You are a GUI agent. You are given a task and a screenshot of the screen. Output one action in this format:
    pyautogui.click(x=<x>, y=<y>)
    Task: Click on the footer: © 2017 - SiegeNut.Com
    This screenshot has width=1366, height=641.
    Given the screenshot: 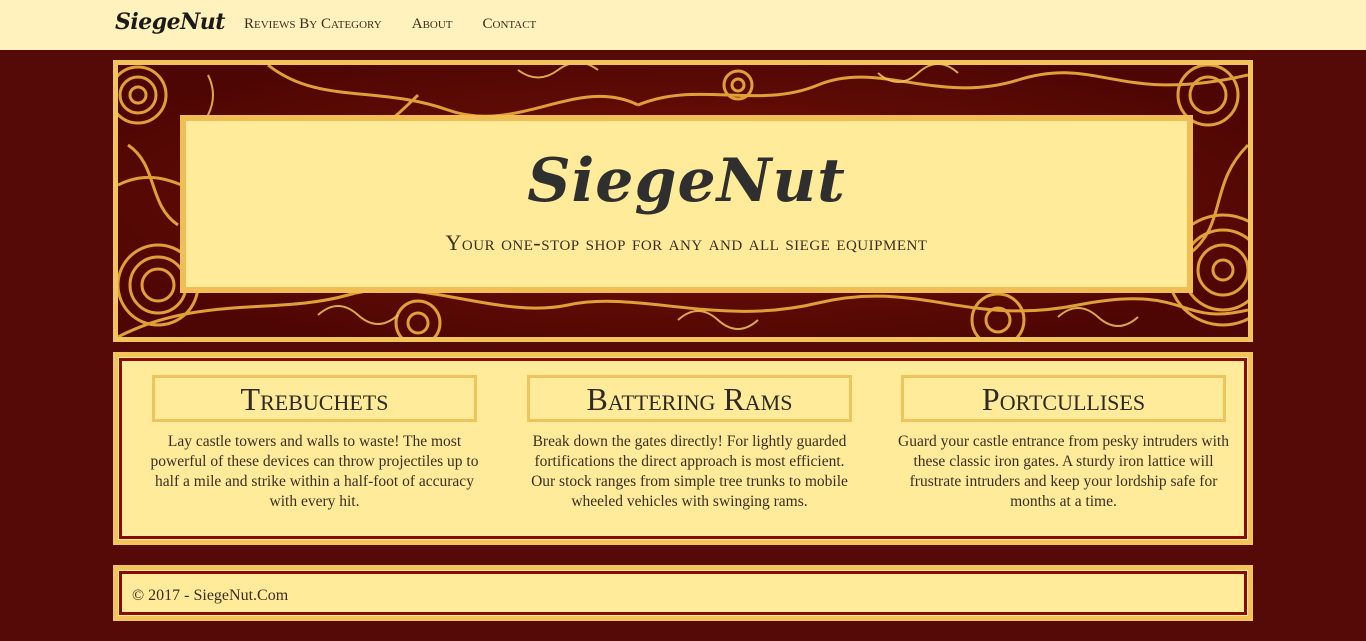 What is the action you would take?
    pyautogui.click(x=683, y=593)
    